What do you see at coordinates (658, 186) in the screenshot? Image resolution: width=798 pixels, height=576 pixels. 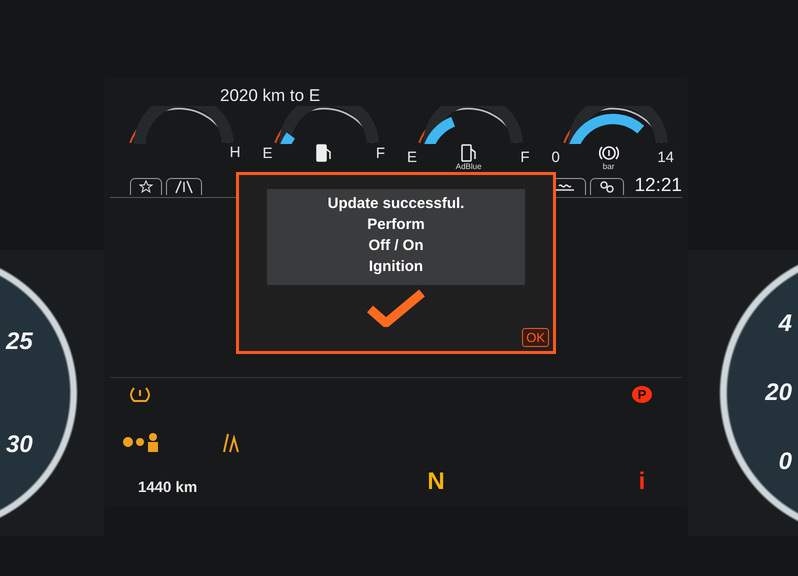 I see `clock-text: 12:21` at bounding box center [658, 186].